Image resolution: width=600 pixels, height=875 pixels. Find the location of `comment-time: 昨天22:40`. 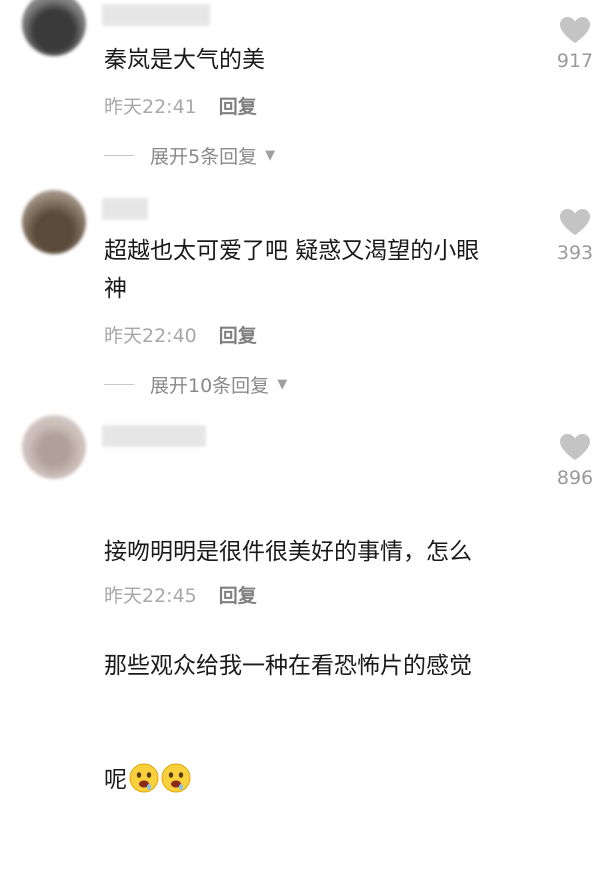

comment-time: 昨天22:40 is located at coordinates (150, 336).